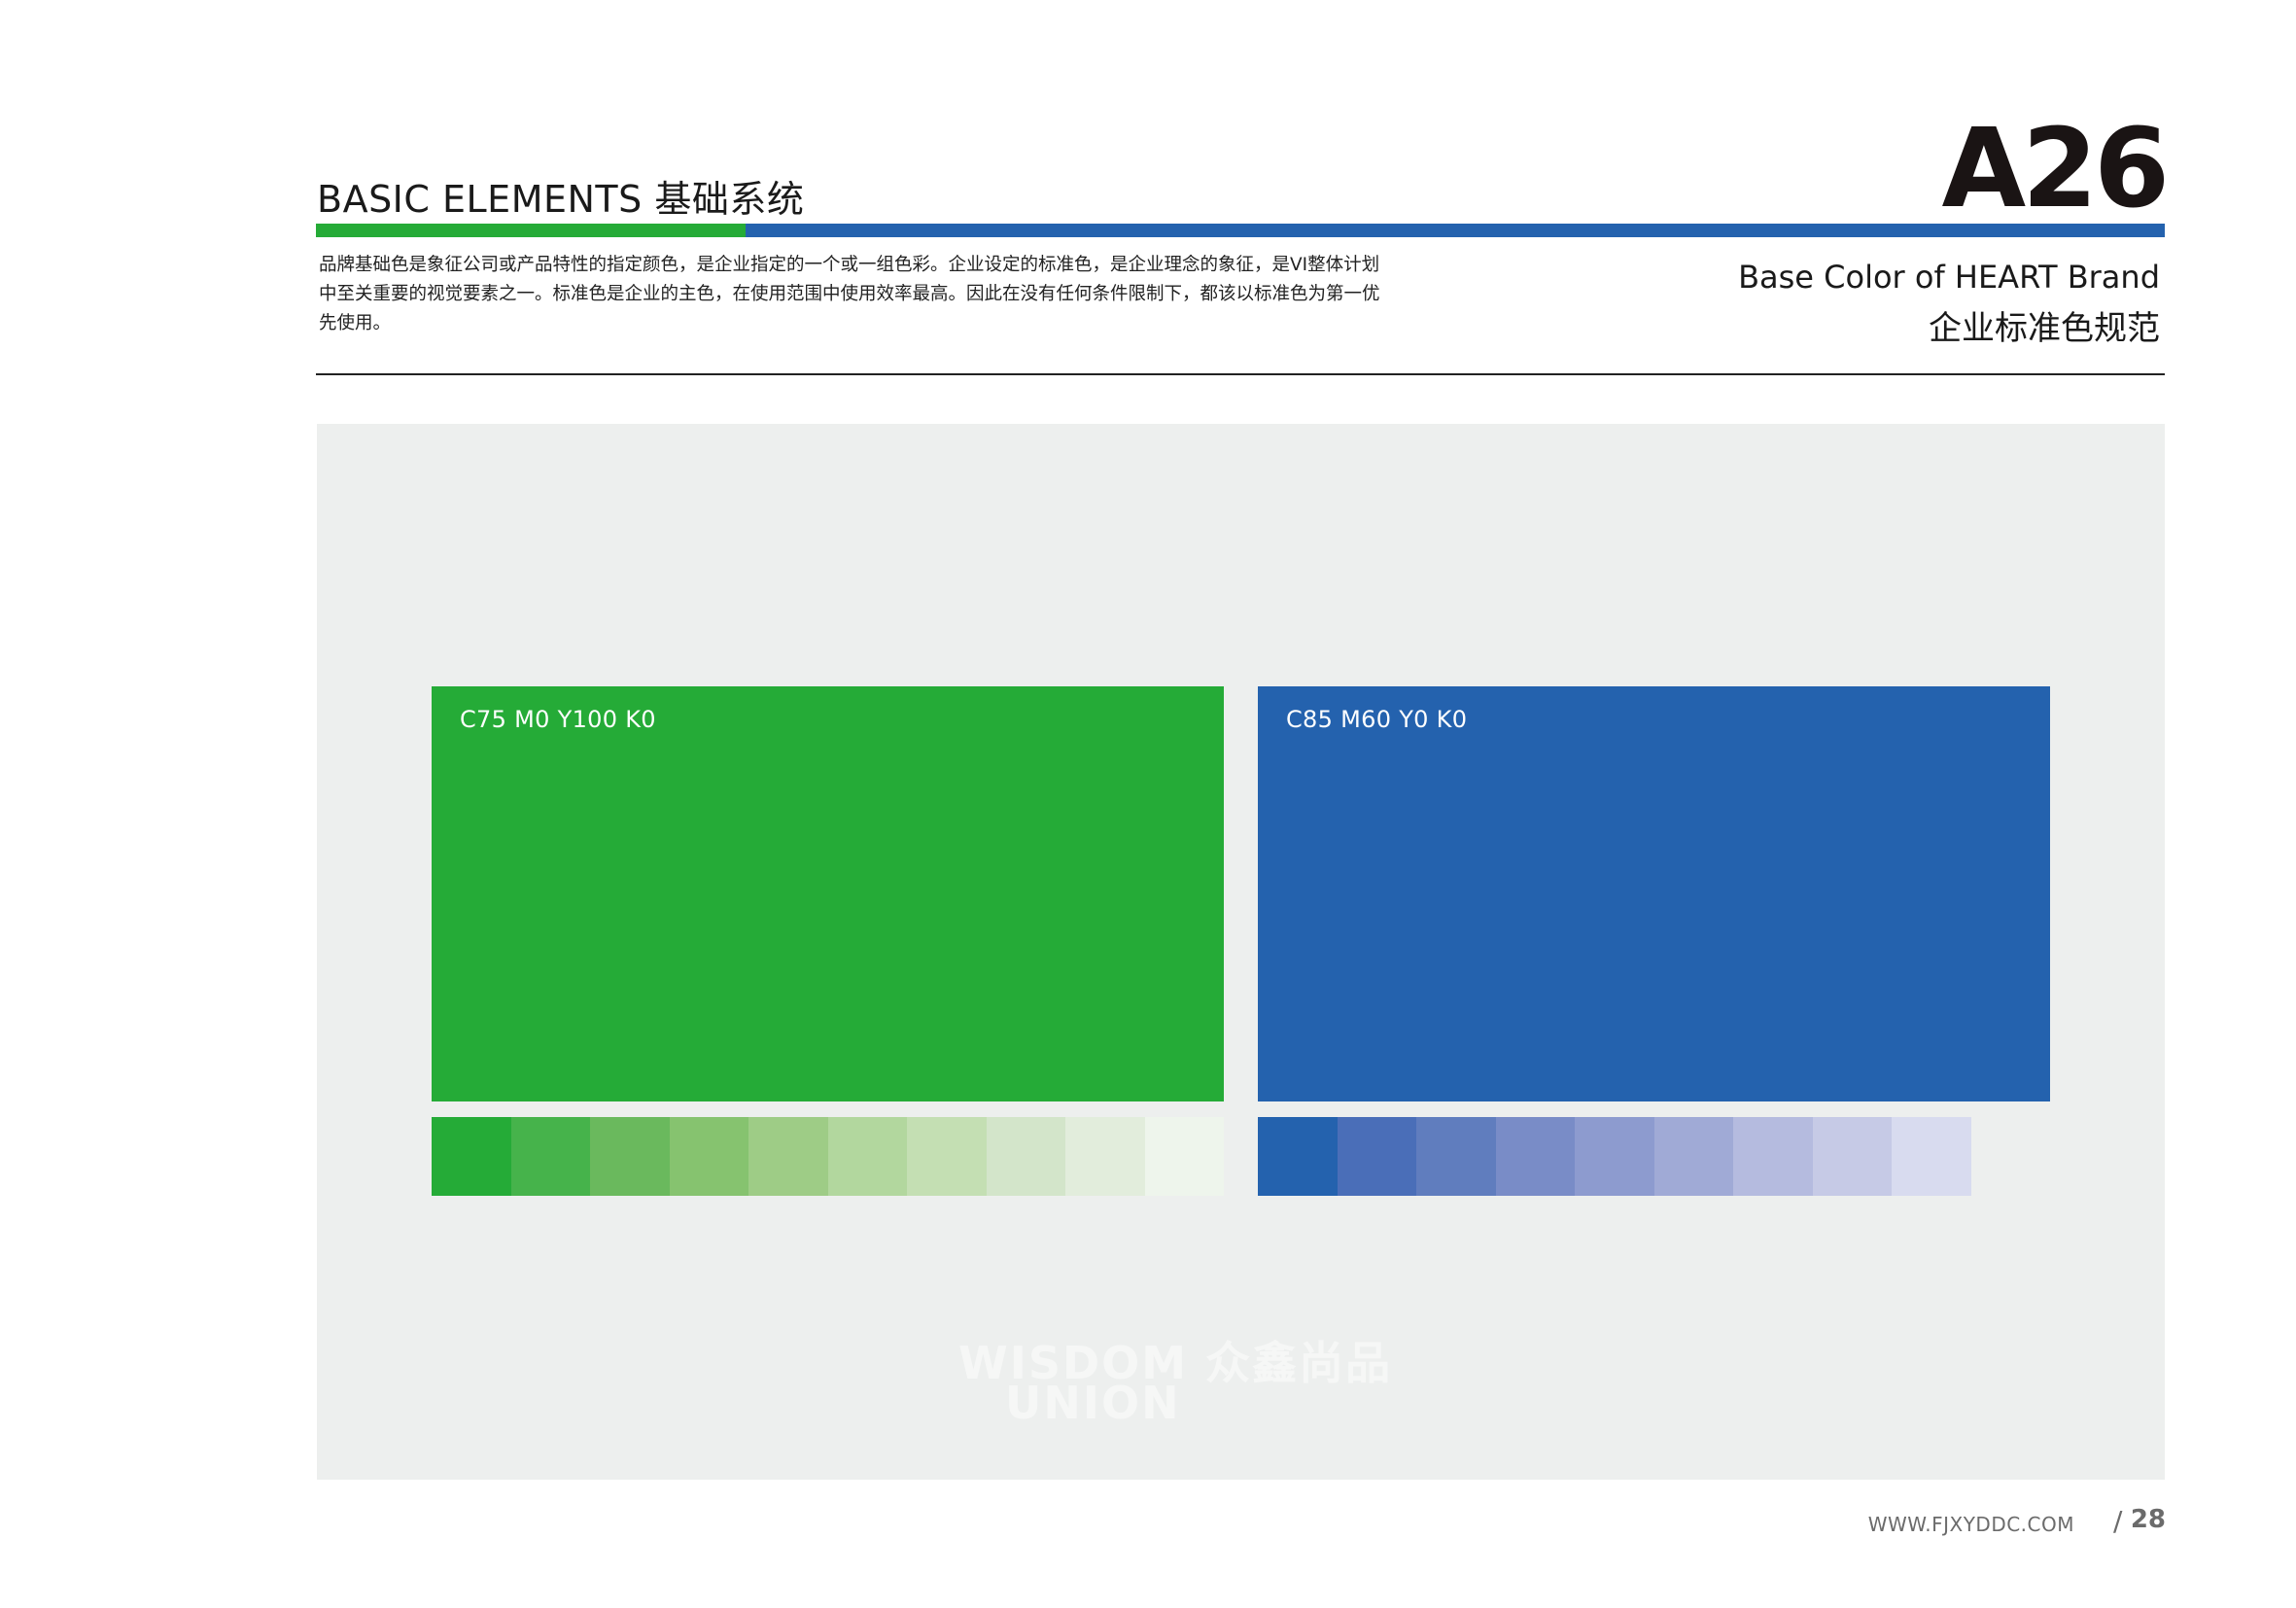  I want to click on page-number: 28, so click(2148, 1519).